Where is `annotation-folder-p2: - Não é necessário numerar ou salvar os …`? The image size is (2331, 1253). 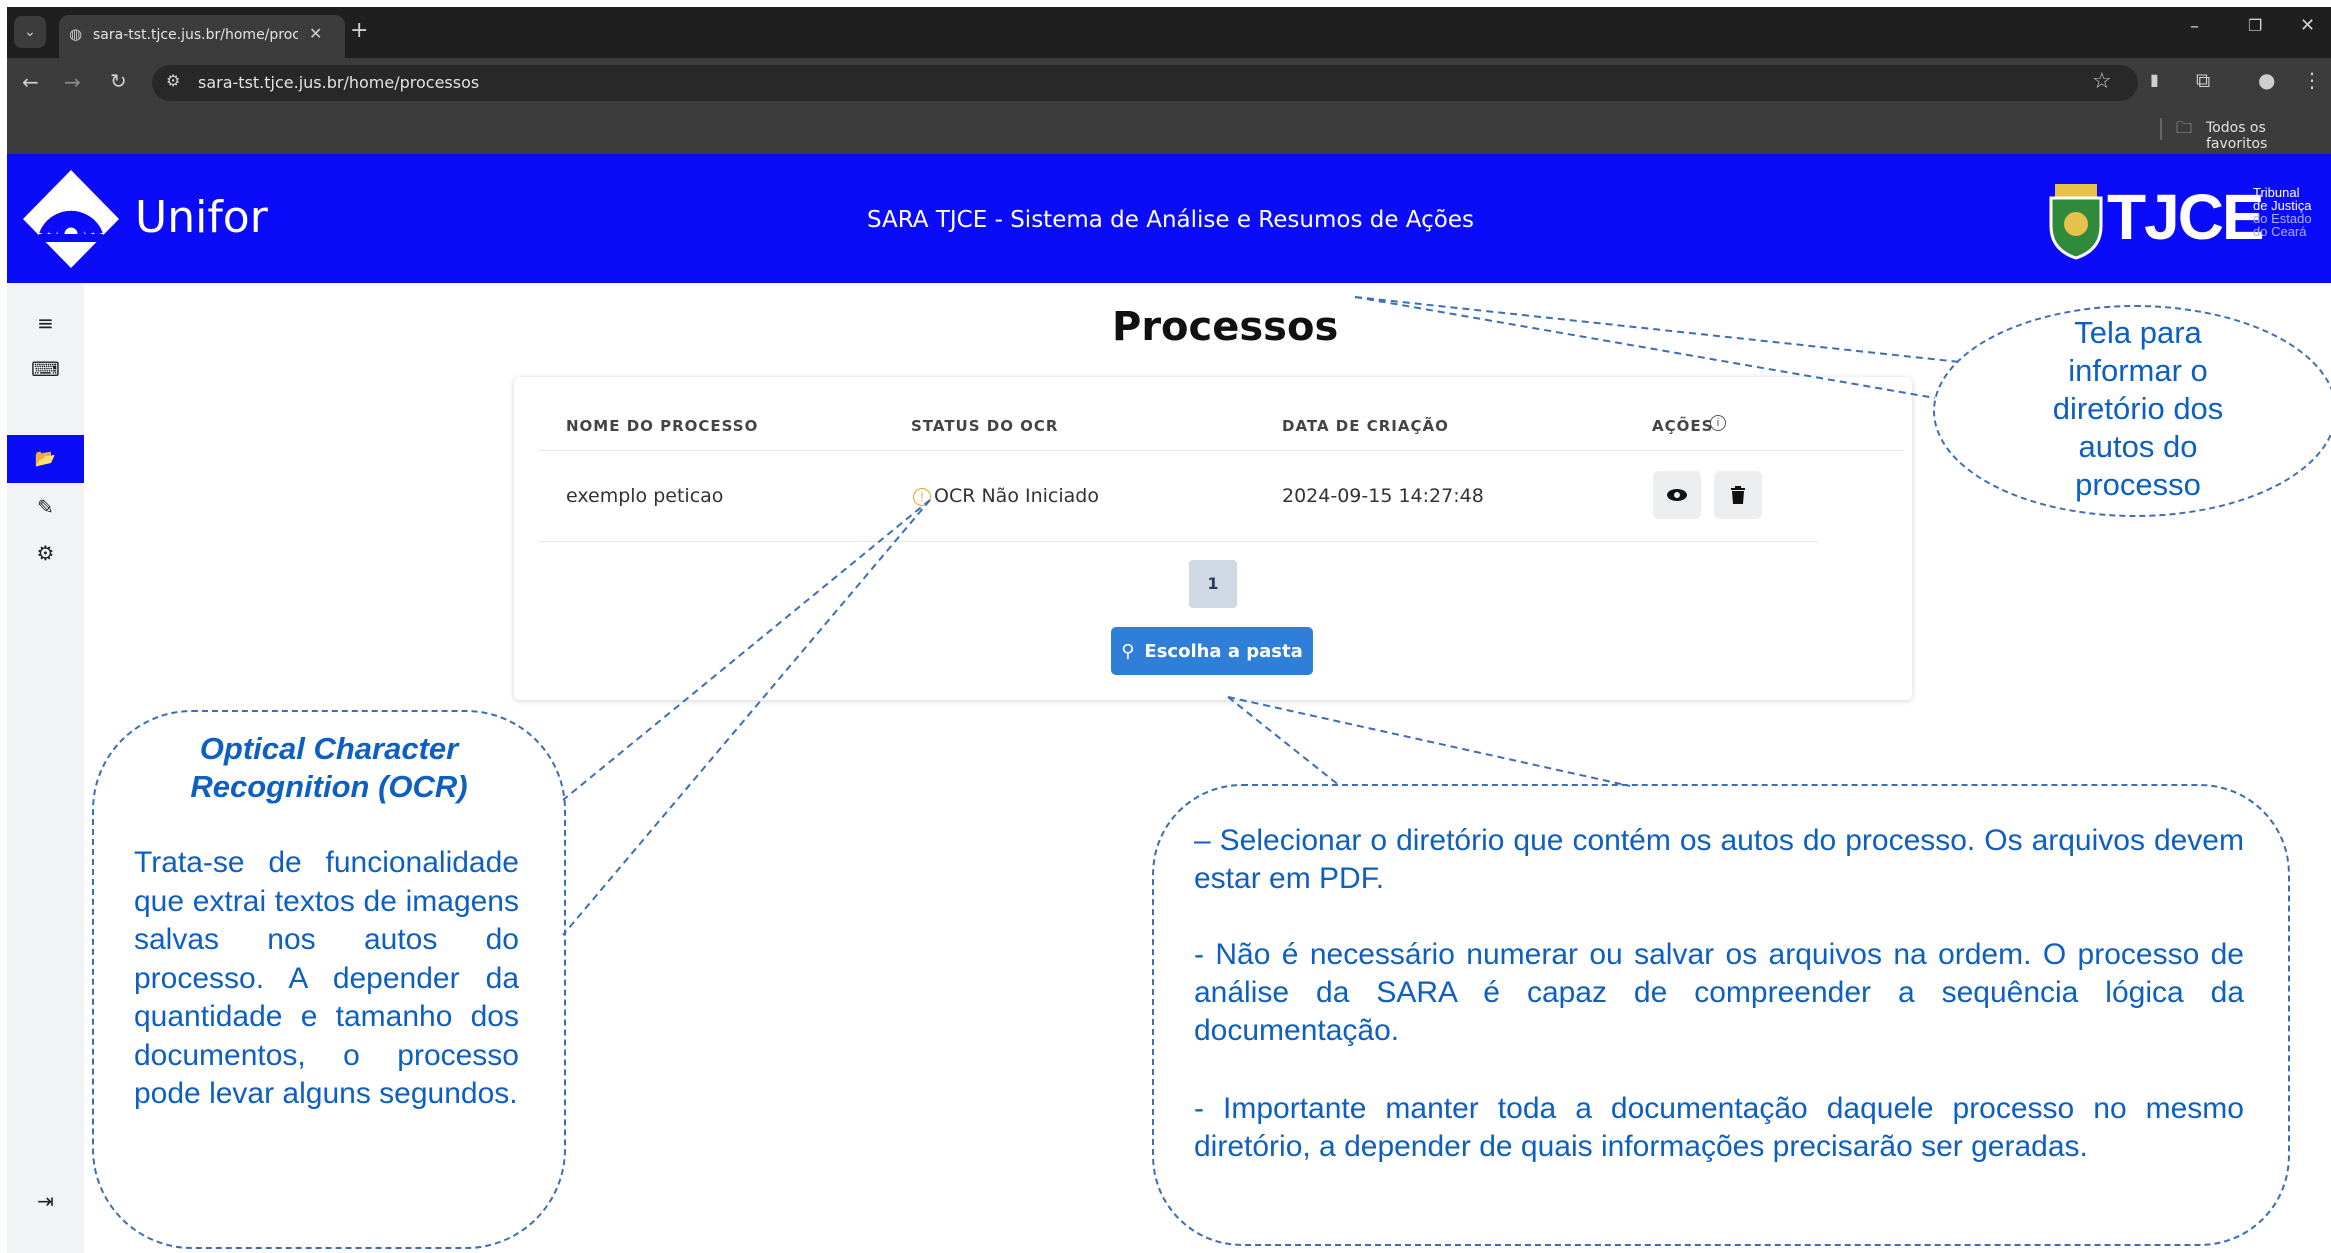
annotation-folder-p2: - Não é necessário numerar ou salvar os … is located at coordinates (1719, 992).